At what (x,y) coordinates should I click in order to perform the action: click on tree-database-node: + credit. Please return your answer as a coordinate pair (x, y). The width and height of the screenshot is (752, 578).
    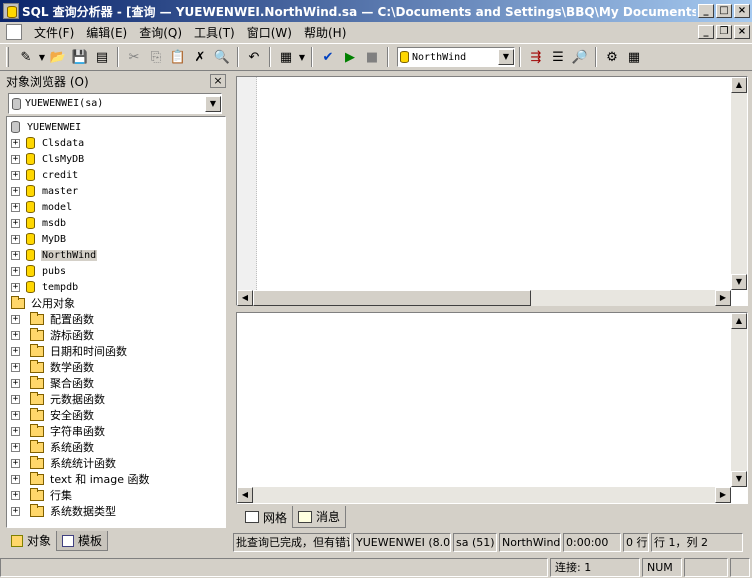
    Looking at the image, I should click on (45, 175).